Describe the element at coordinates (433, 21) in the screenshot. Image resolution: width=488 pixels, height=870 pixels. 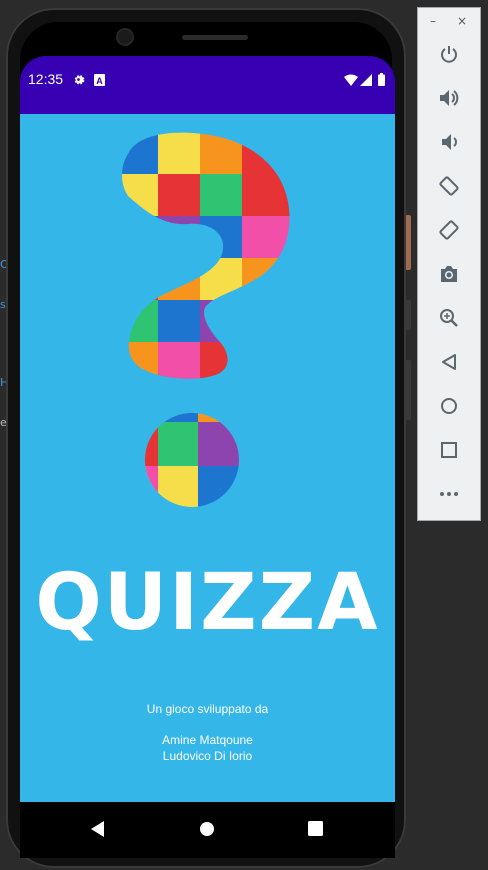
I see `minimize-icon: –` at that location.